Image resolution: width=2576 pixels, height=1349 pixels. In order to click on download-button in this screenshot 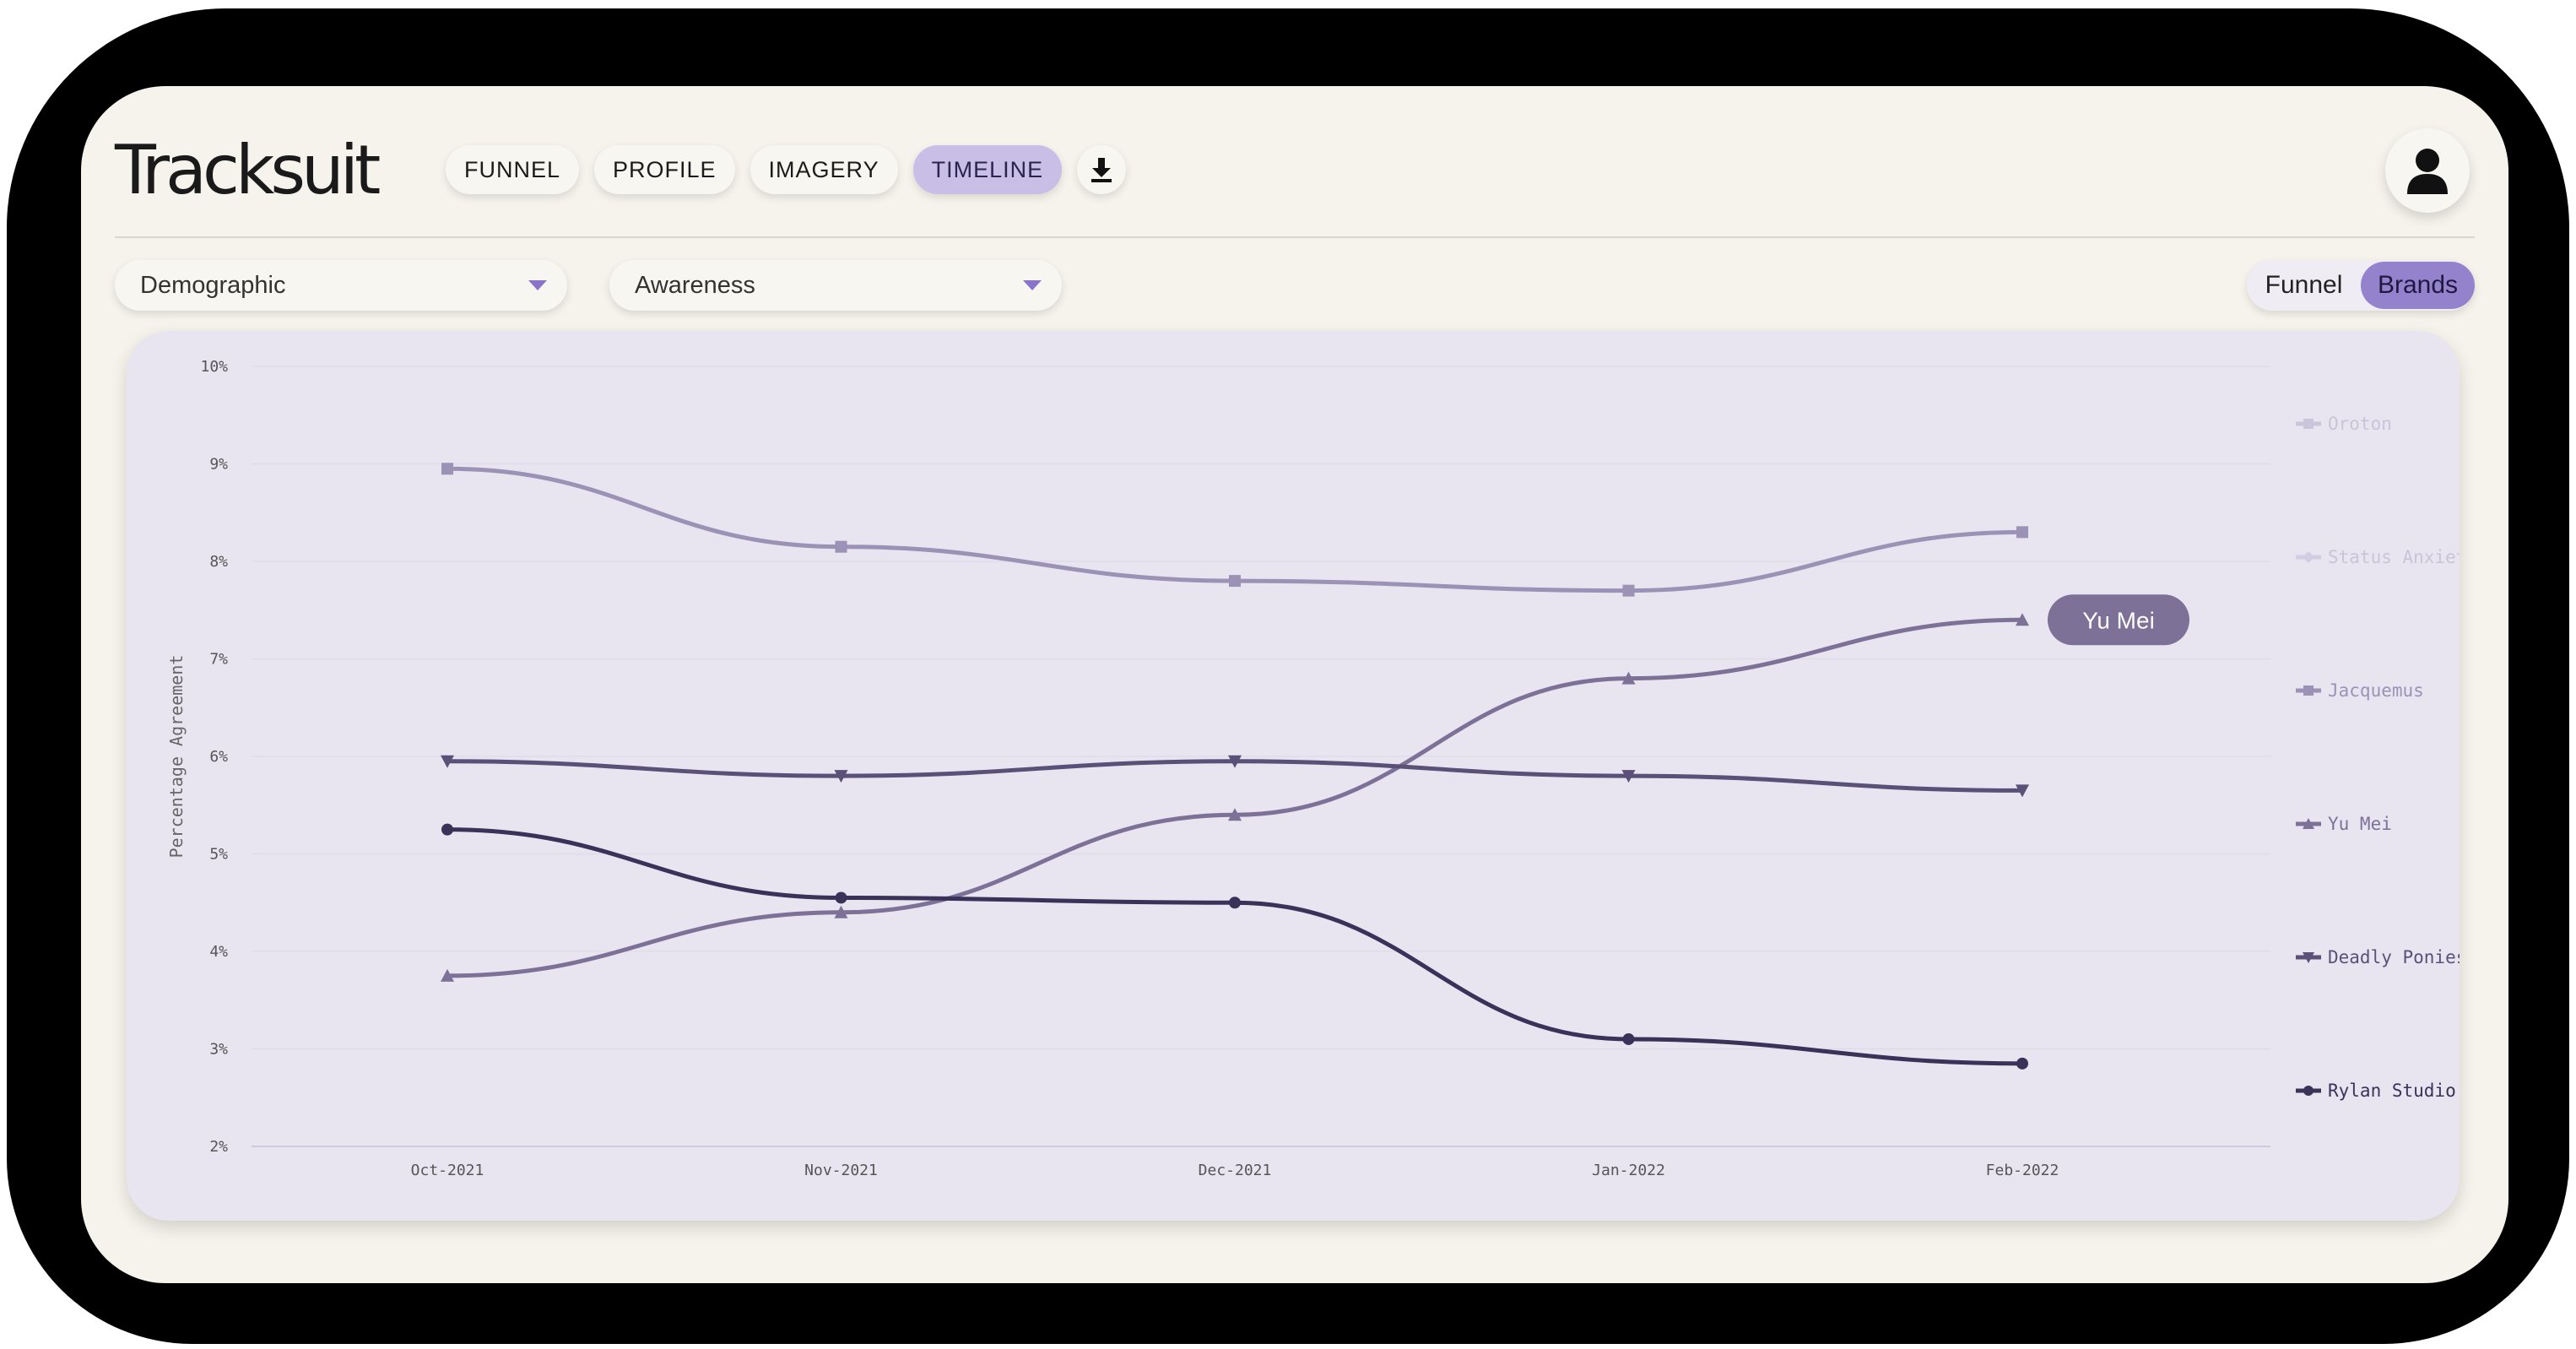, I will do `click(1102, 170)`.